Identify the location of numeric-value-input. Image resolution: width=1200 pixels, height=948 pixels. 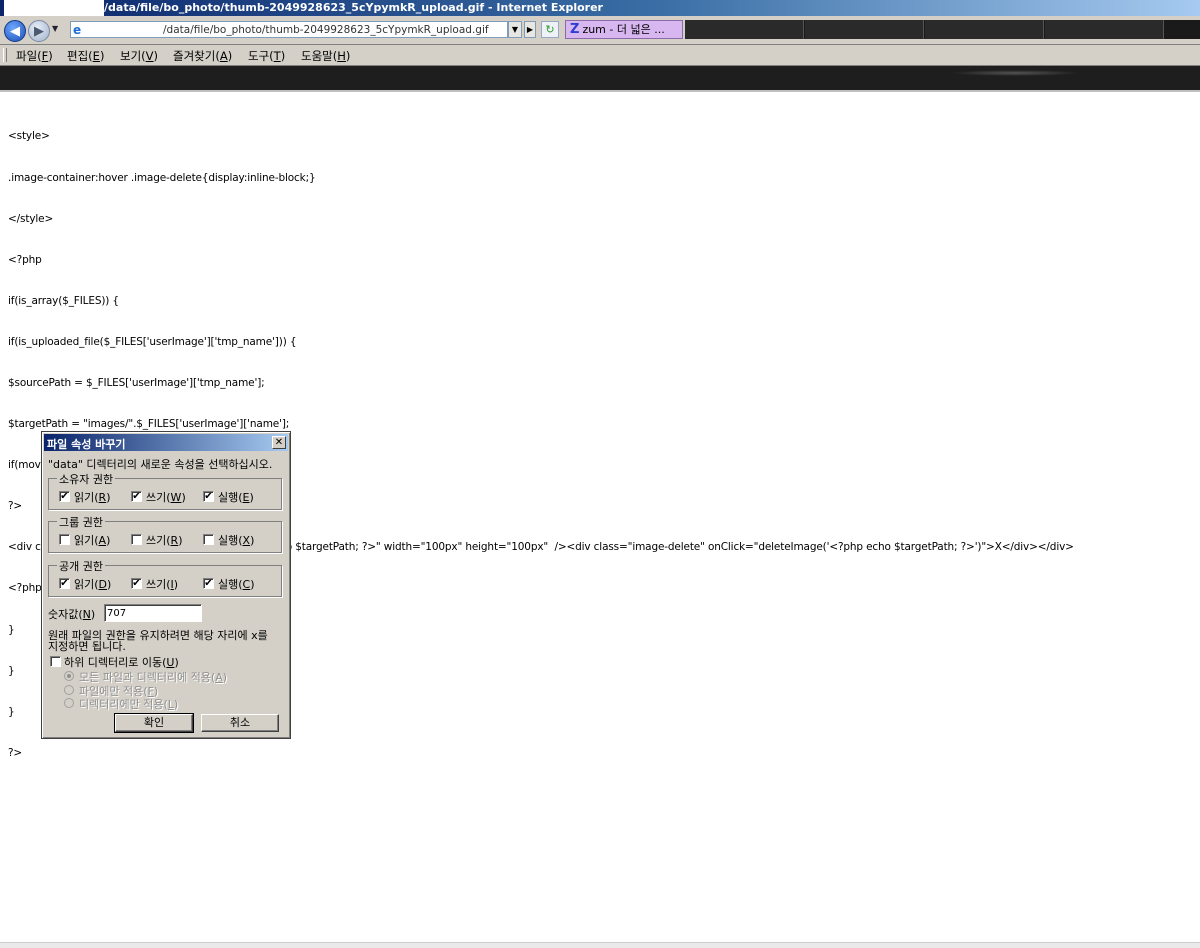
(153, 613).